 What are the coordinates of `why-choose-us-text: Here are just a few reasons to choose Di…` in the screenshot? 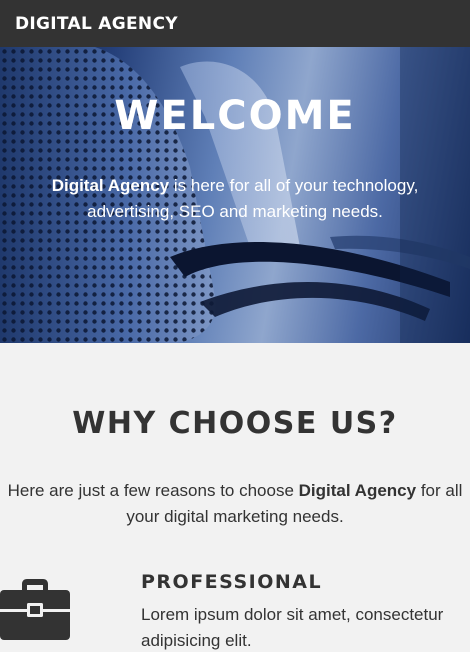 It's located at (235, 504).